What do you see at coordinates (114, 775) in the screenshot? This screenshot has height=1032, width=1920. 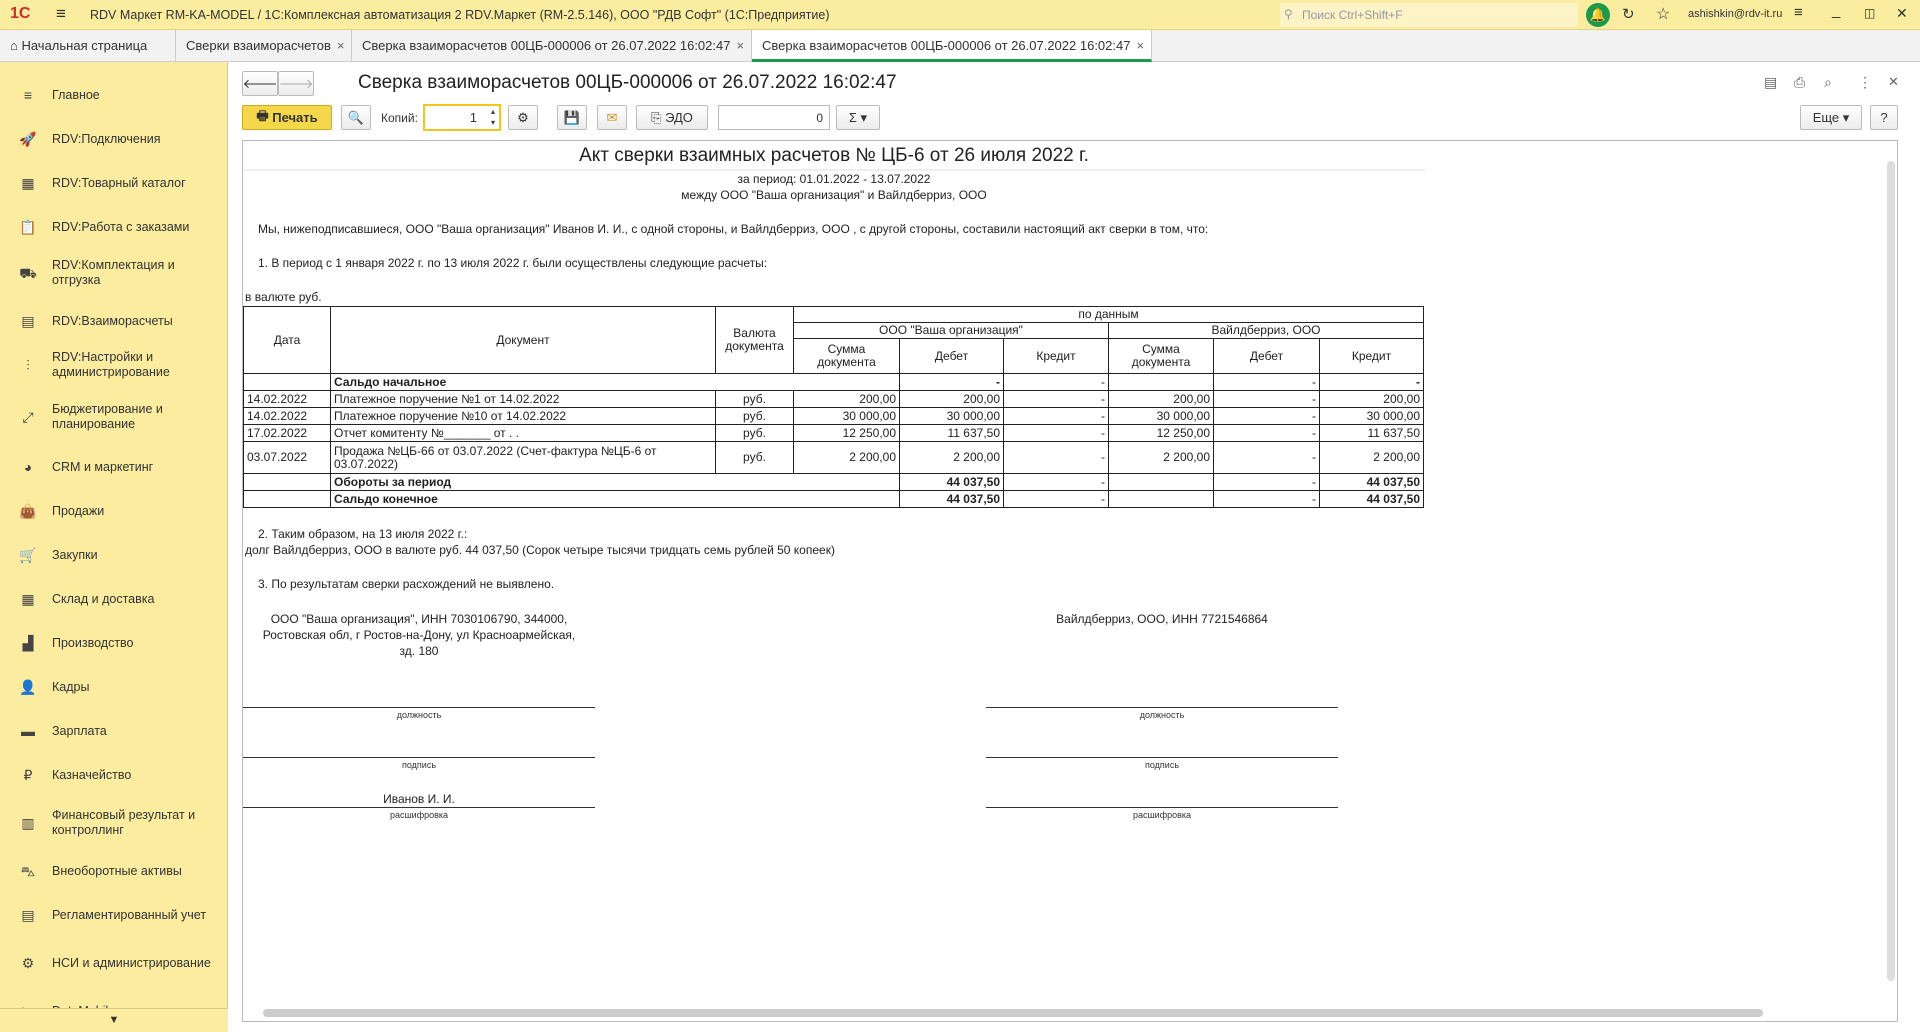 I see `sidebar-item: ₽ Казначейство` at bounding box center [114, 775].